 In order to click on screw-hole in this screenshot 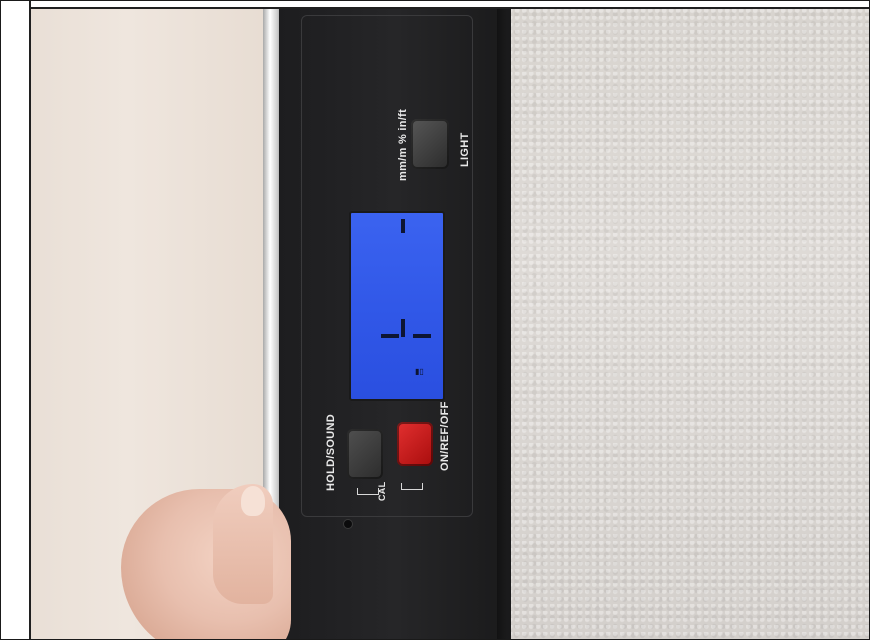, I will do `click(348, 524)`.